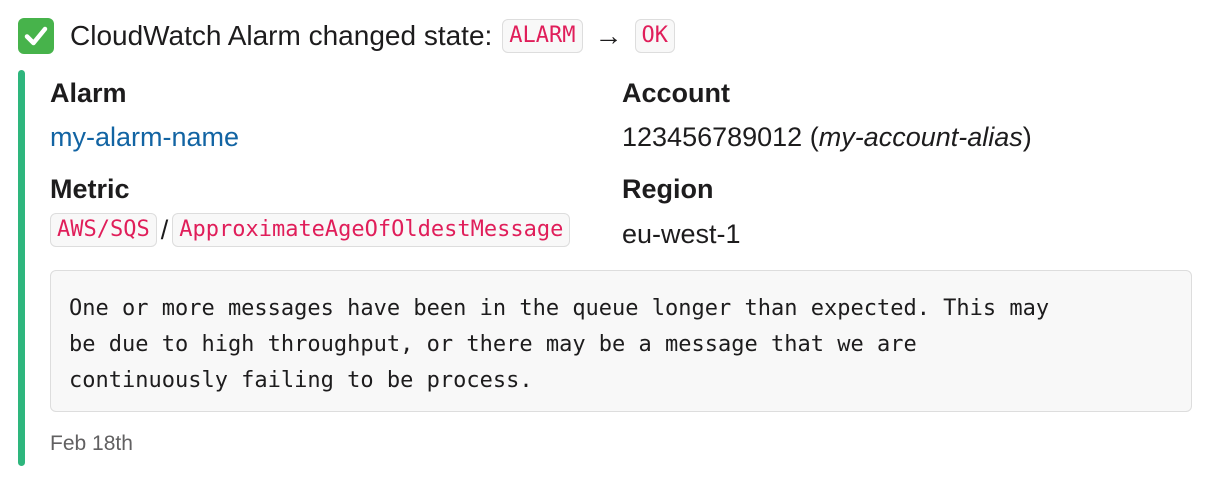 This screenshot has height=478, width=1220. What do you see at coordinates (681, 234) in the screenshot?
I see `region-value: eu-west-1` at bounding box center [681, 234].